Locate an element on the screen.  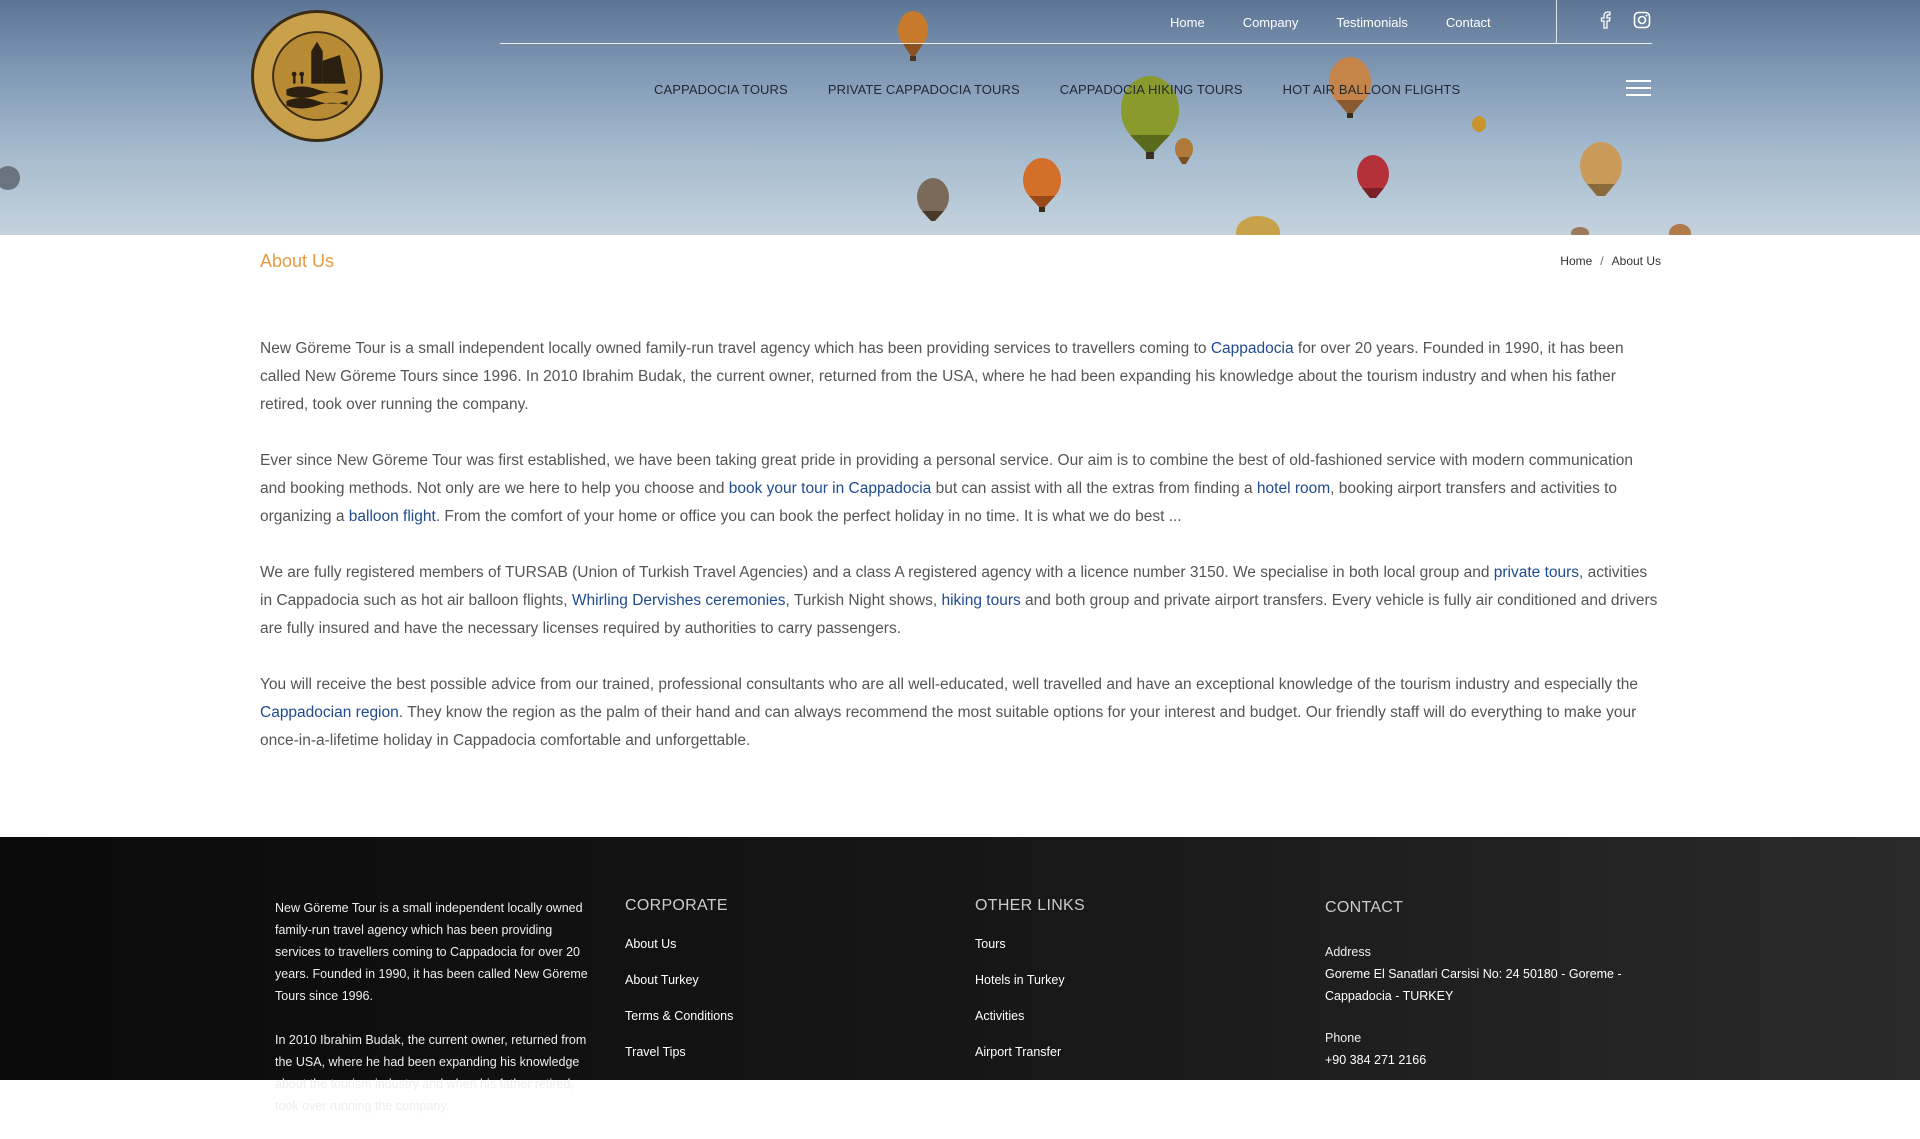
phone-label: Phone is located at coordinates (1343, 1038).